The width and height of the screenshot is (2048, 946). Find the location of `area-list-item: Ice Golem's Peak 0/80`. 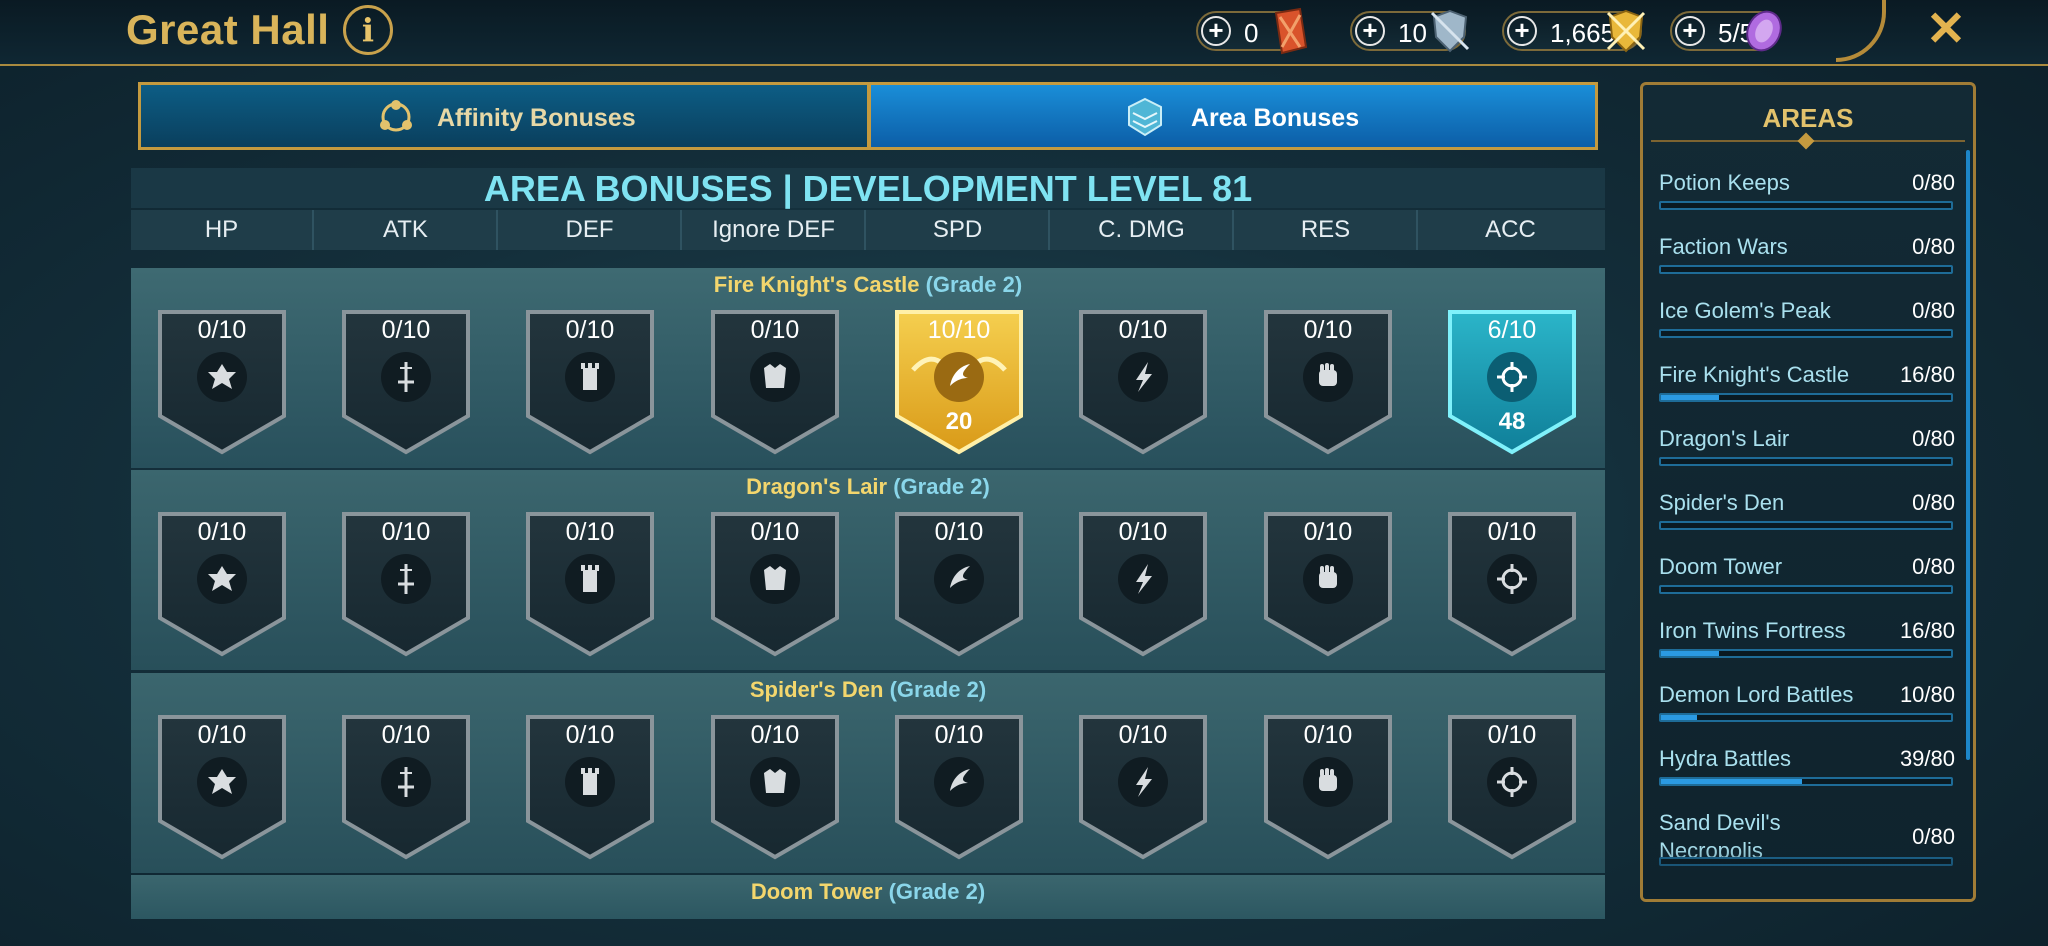

area-list-item: Ice Golem's Peak 0/80 is located at coordinates (1807, 327).